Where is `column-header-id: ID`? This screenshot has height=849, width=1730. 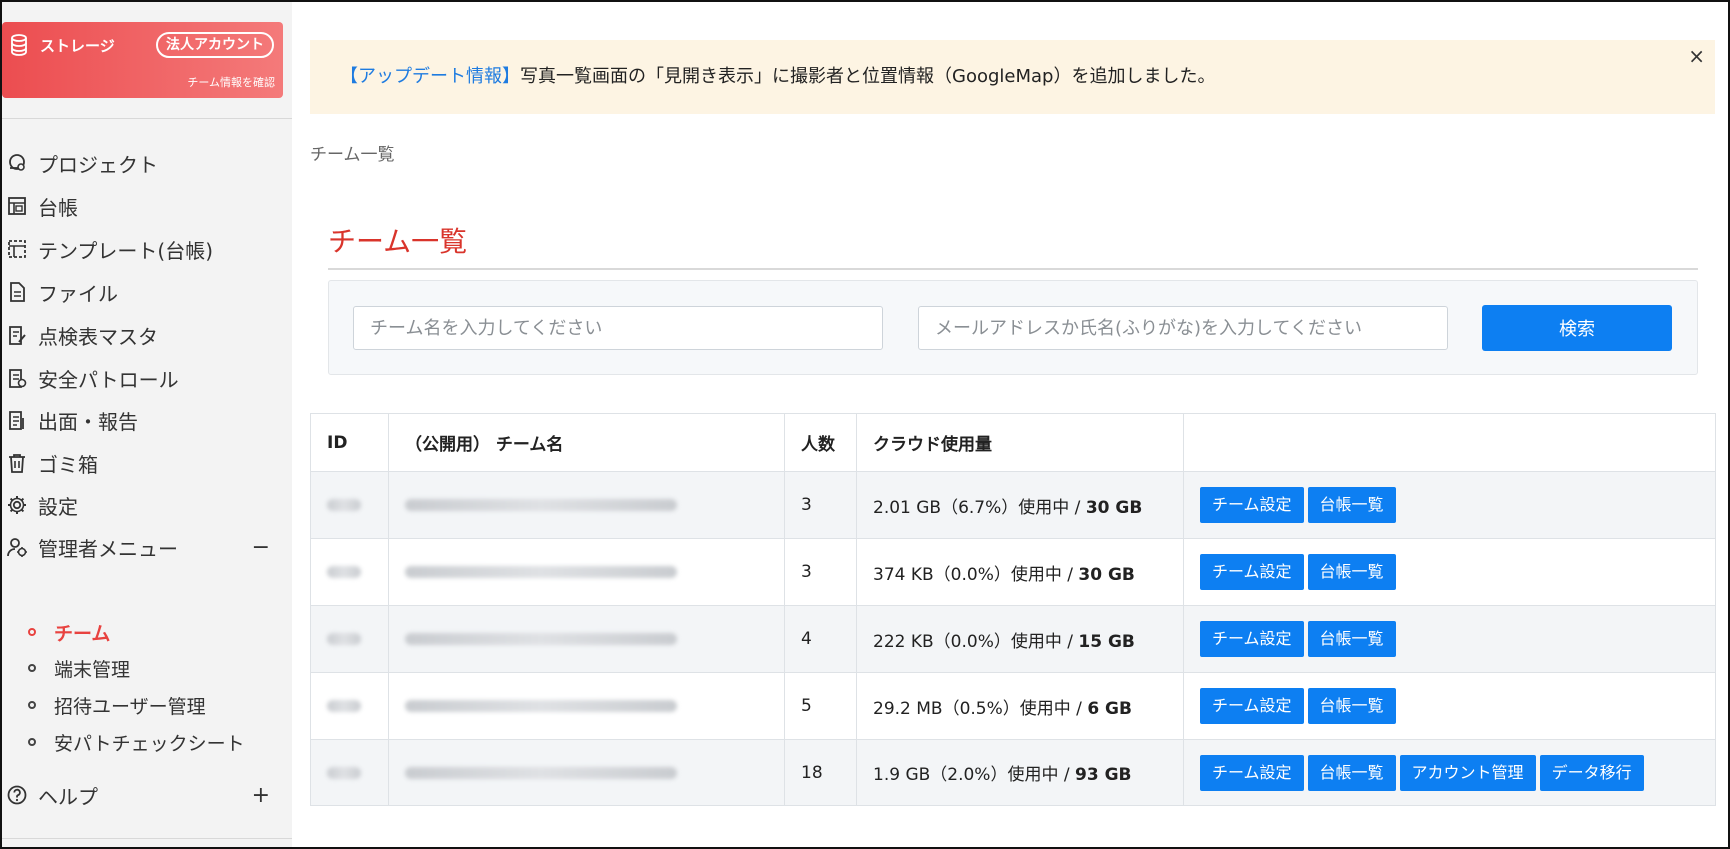
column-header-id: ID is located at coordinates (349, 442).